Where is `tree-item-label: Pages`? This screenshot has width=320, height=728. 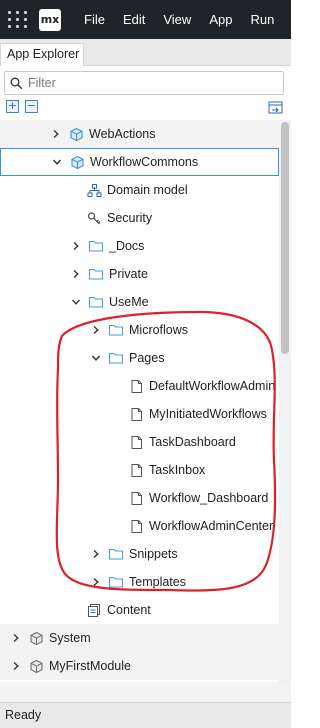
tree-item-label: Pages is located at coordinates (147, 358).